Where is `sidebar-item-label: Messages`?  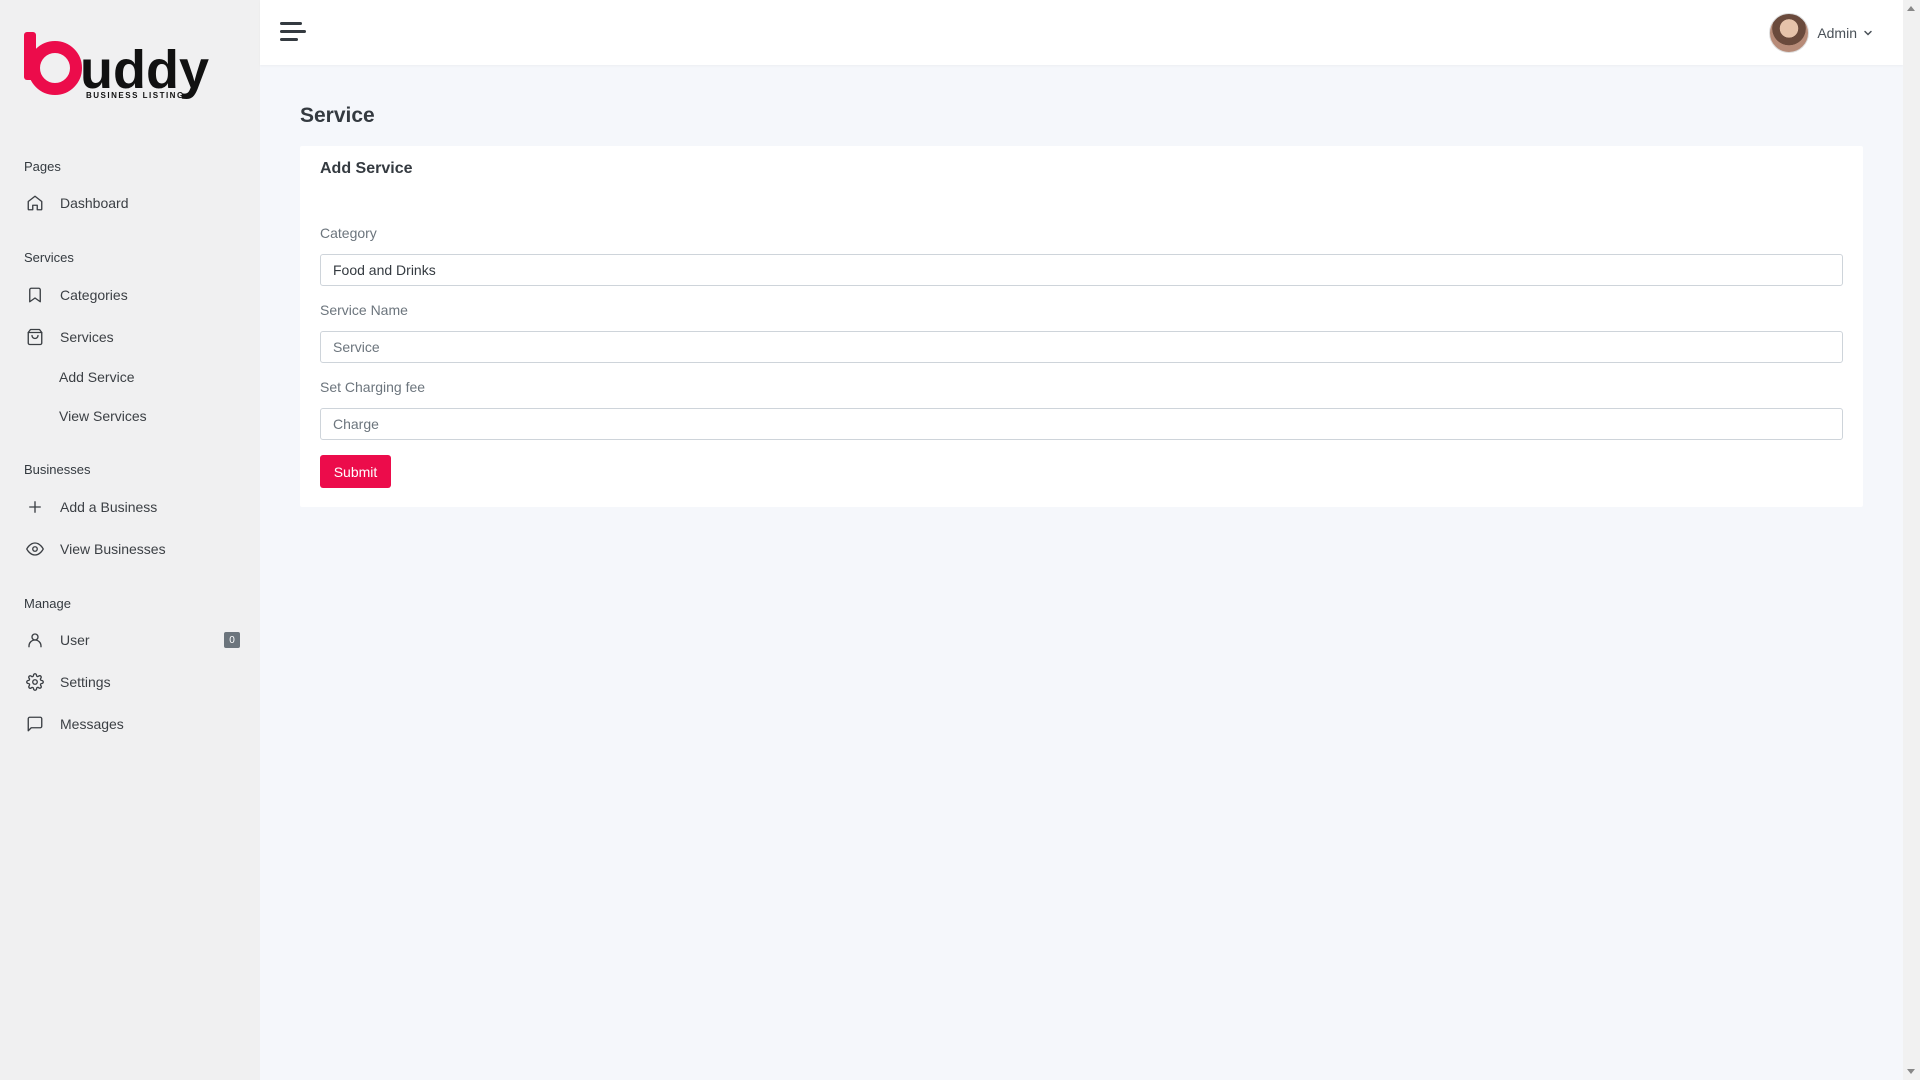 sidebar-item-label: Messages is located at coordinates (92, 724).